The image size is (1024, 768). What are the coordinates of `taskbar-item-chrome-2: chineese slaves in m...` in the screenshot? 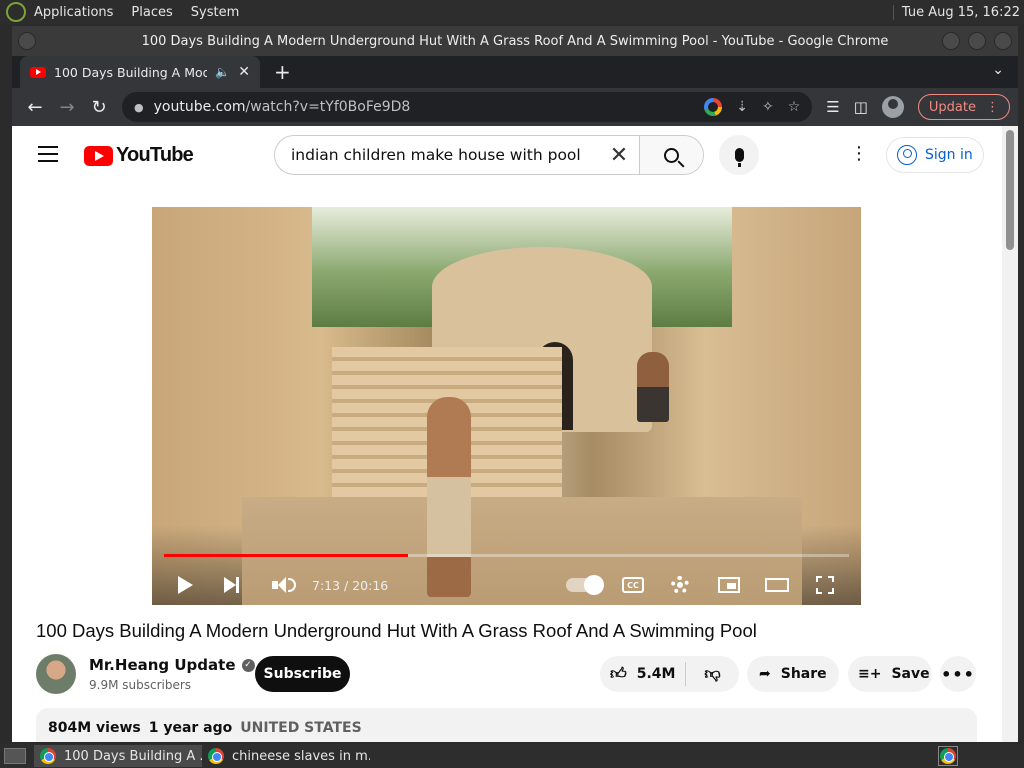 It's located at (286, 756).